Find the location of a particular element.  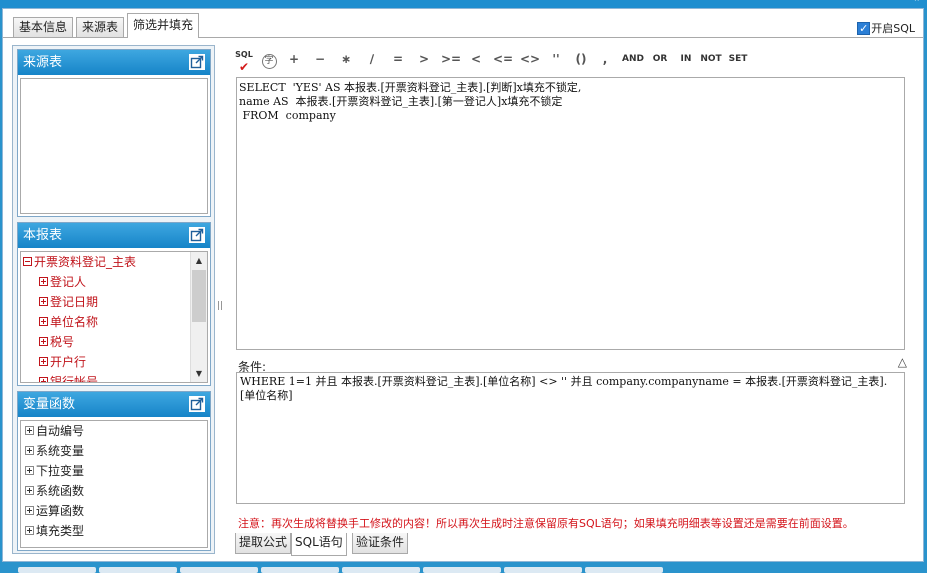

tab-extract-formula: 提取公式 is located at coordinates (263, 543).